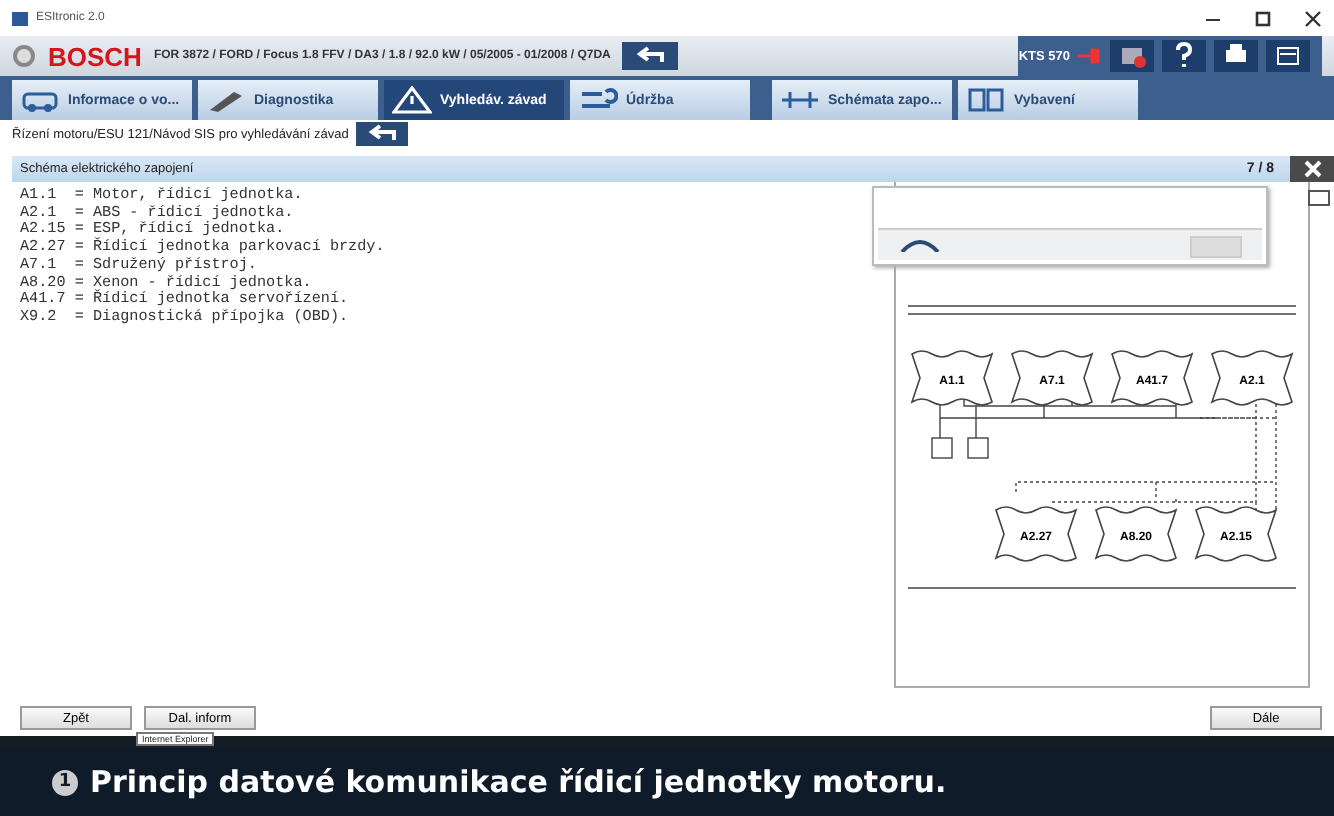  What do you see at coordinates (65, 782) in the screenshot?
I see `number-badge: 1` at bounding box center [65, 782].